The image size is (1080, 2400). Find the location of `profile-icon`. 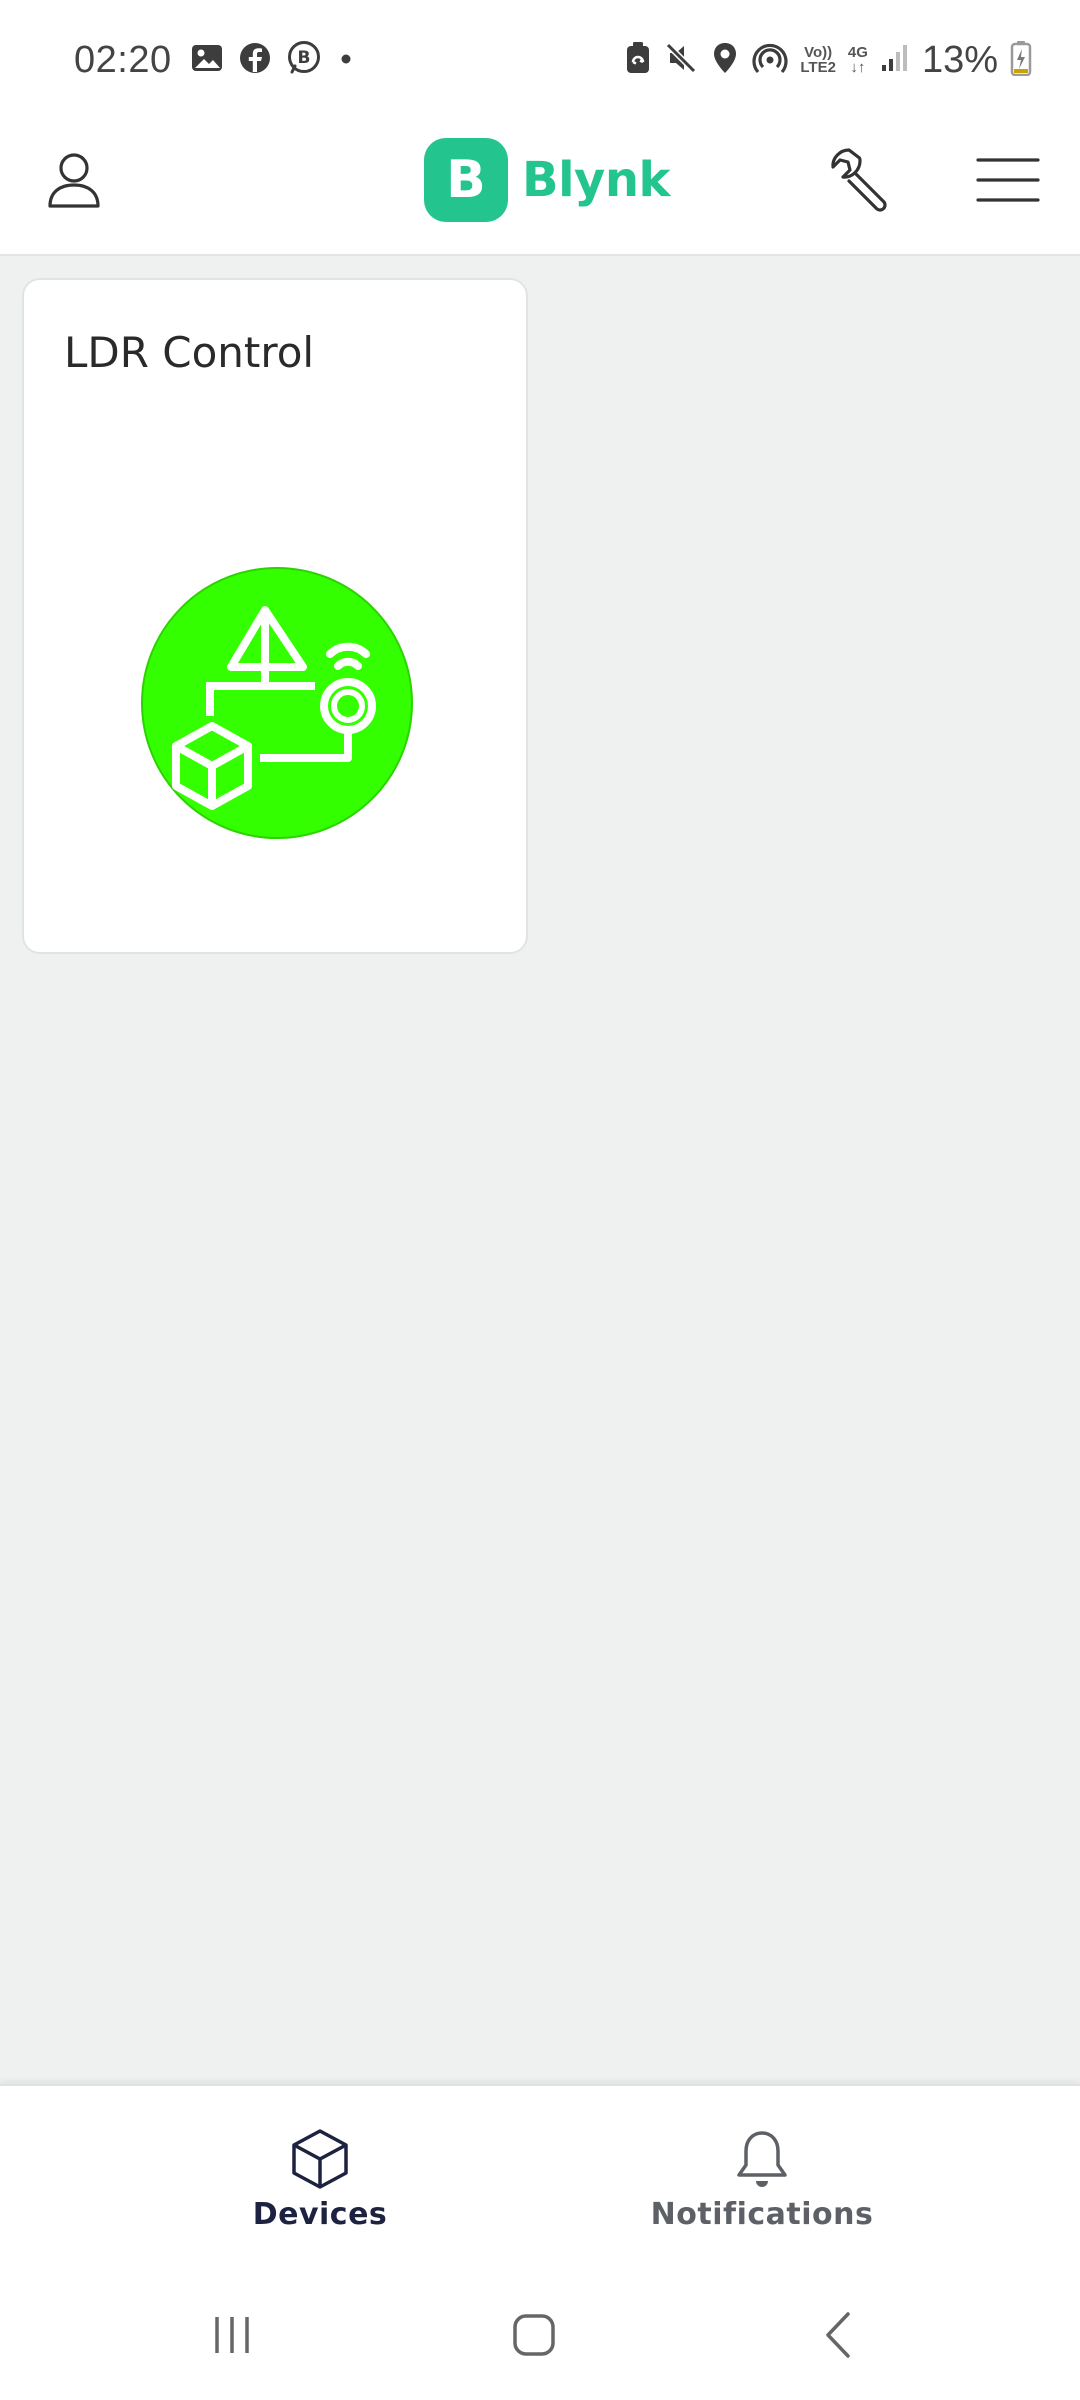

profile-icon is located at coordinates (74, 180).